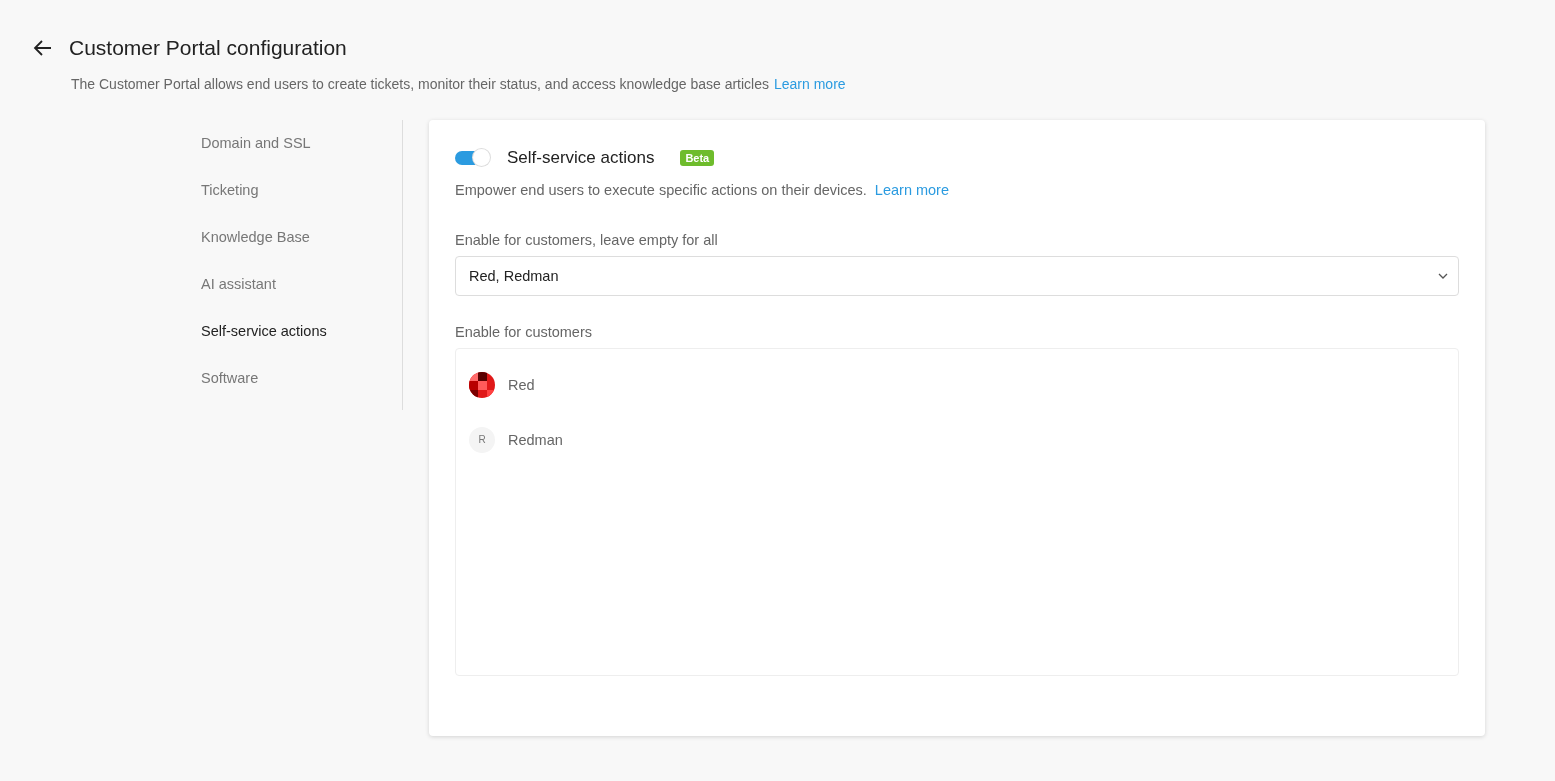  Describe the element at coordinates (521, 384) in the screenshot. I see `customer-name: Red` at that location.